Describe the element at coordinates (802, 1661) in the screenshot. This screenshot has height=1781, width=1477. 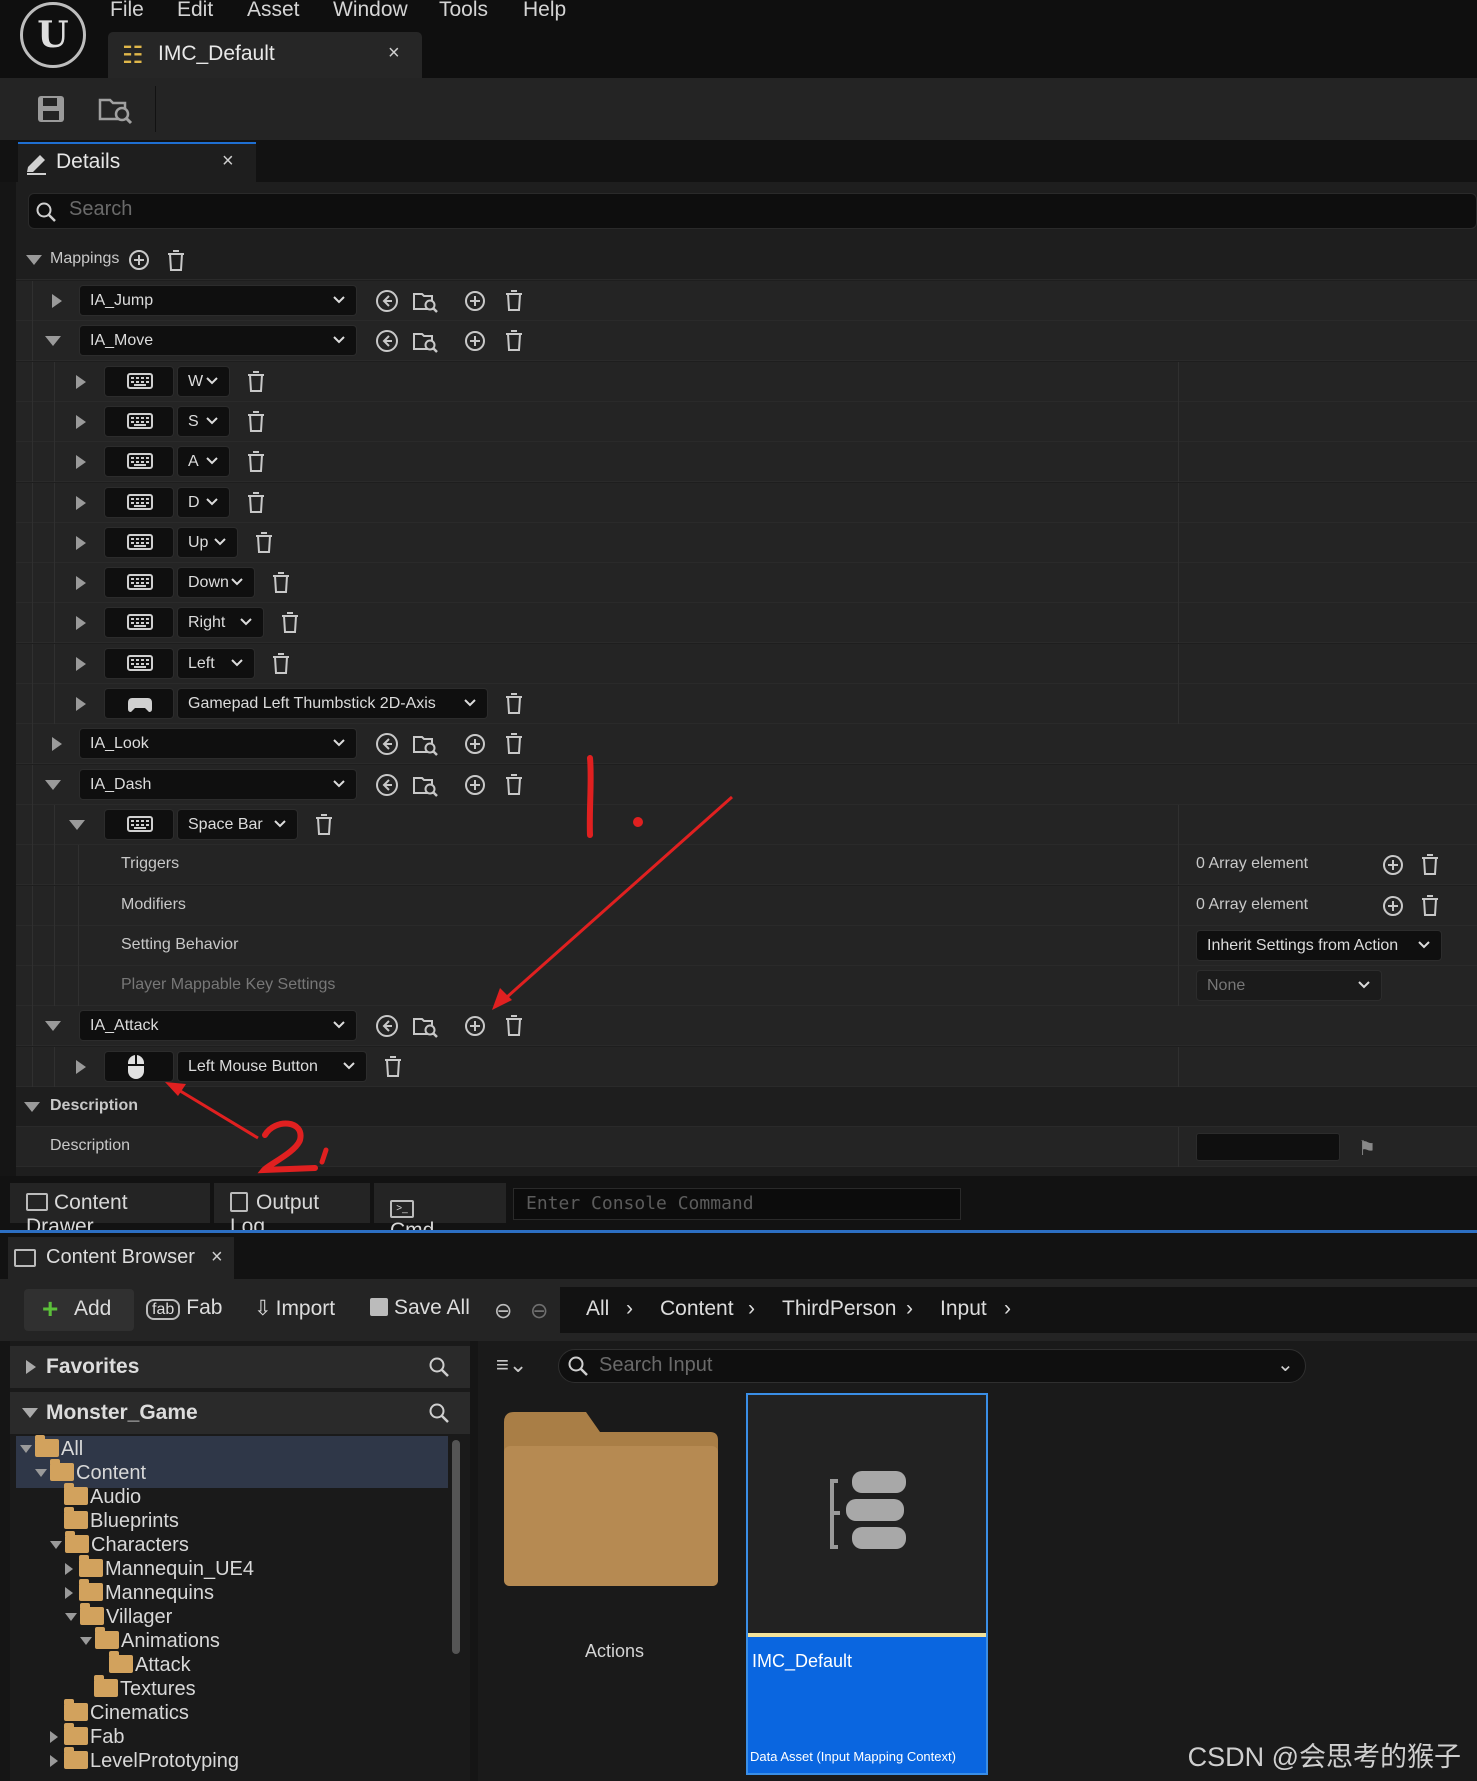
I see `asset-name: IMC_Default` at that location.